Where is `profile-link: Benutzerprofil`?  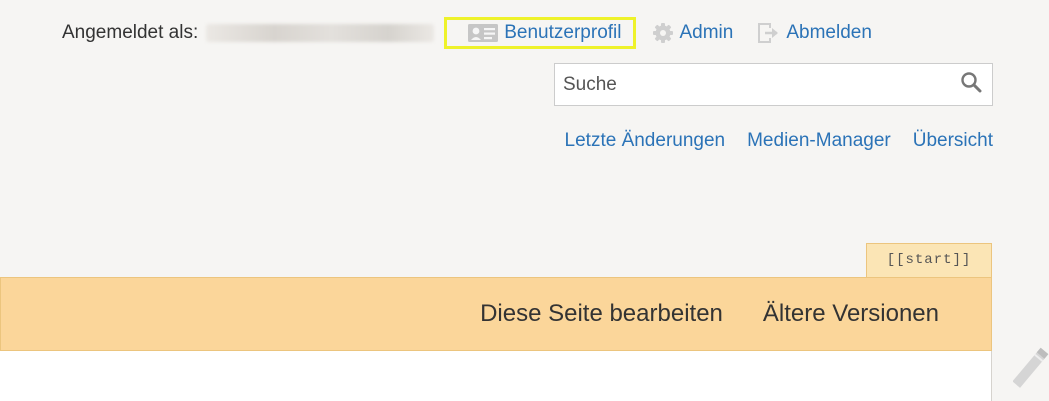 profile-link: Benutzerprofil is located at coordinates (544, 33).